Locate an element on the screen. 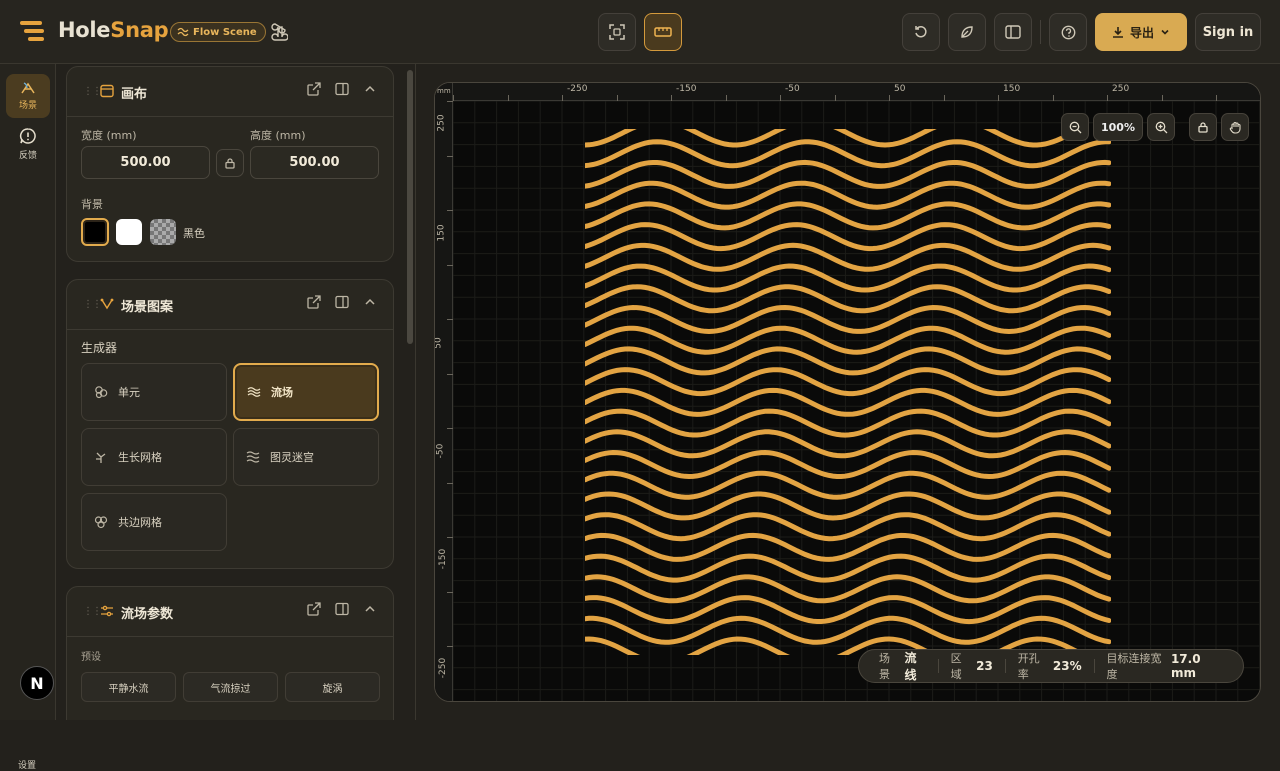 The image size is (1280, 771). pattern-card-header: ⋮⋮ 场景图案 is located at coordinates (230, 305).